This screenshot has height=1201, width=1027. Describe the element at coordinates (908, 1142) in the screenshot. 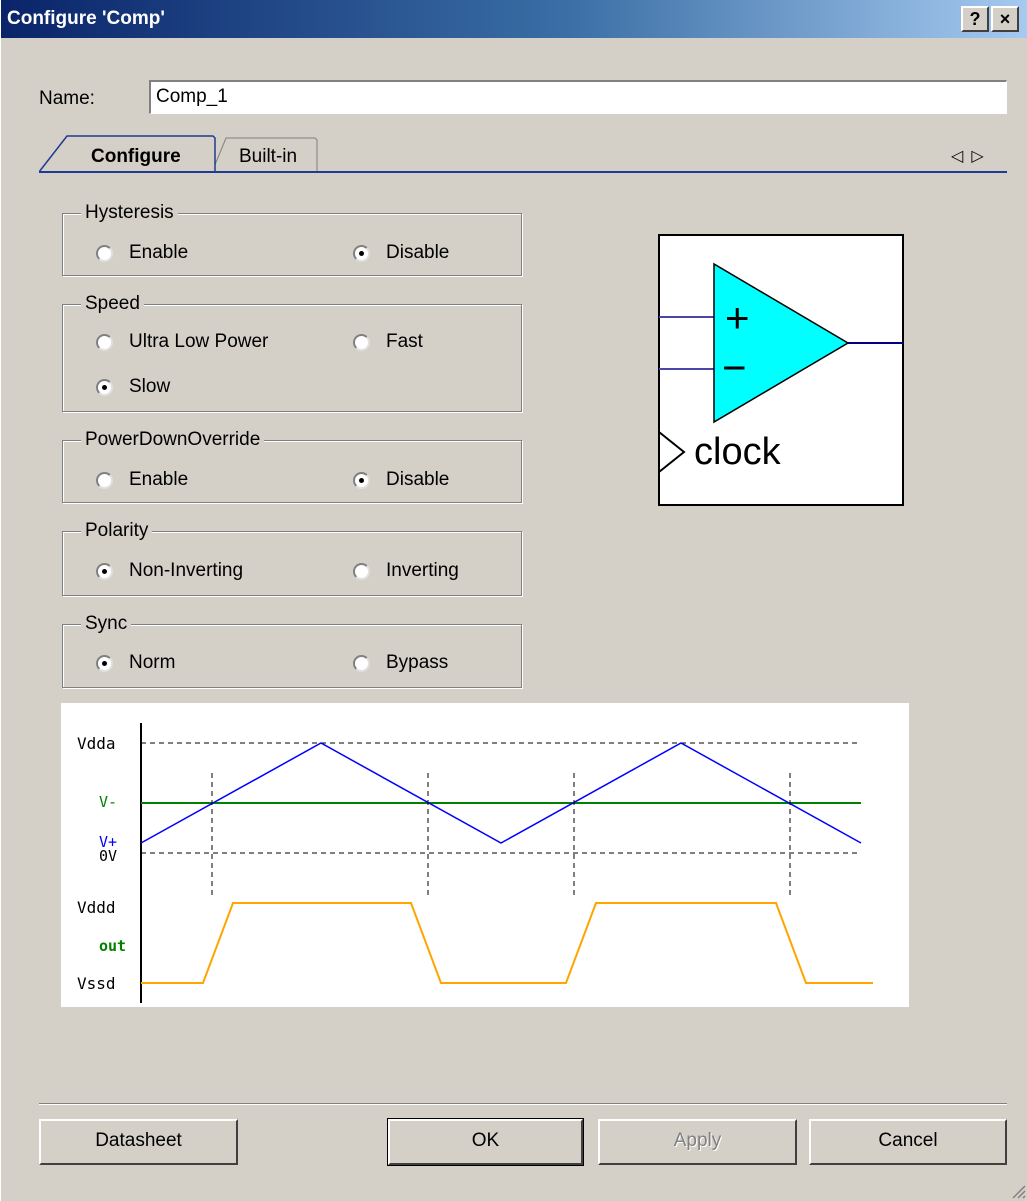

I see `cancel-button: Cancel` at that location.